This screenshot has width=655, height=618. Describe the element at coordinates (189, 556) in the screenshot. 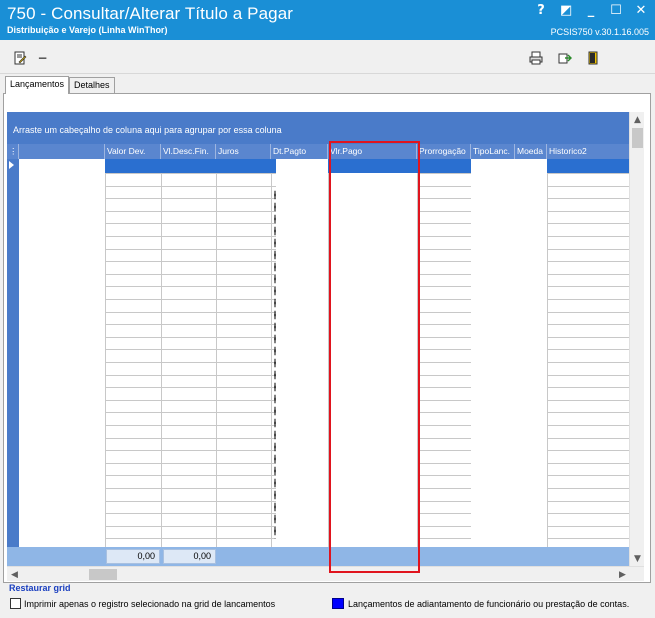

I see `total-vl-desc-fin: 0,00` at that location.